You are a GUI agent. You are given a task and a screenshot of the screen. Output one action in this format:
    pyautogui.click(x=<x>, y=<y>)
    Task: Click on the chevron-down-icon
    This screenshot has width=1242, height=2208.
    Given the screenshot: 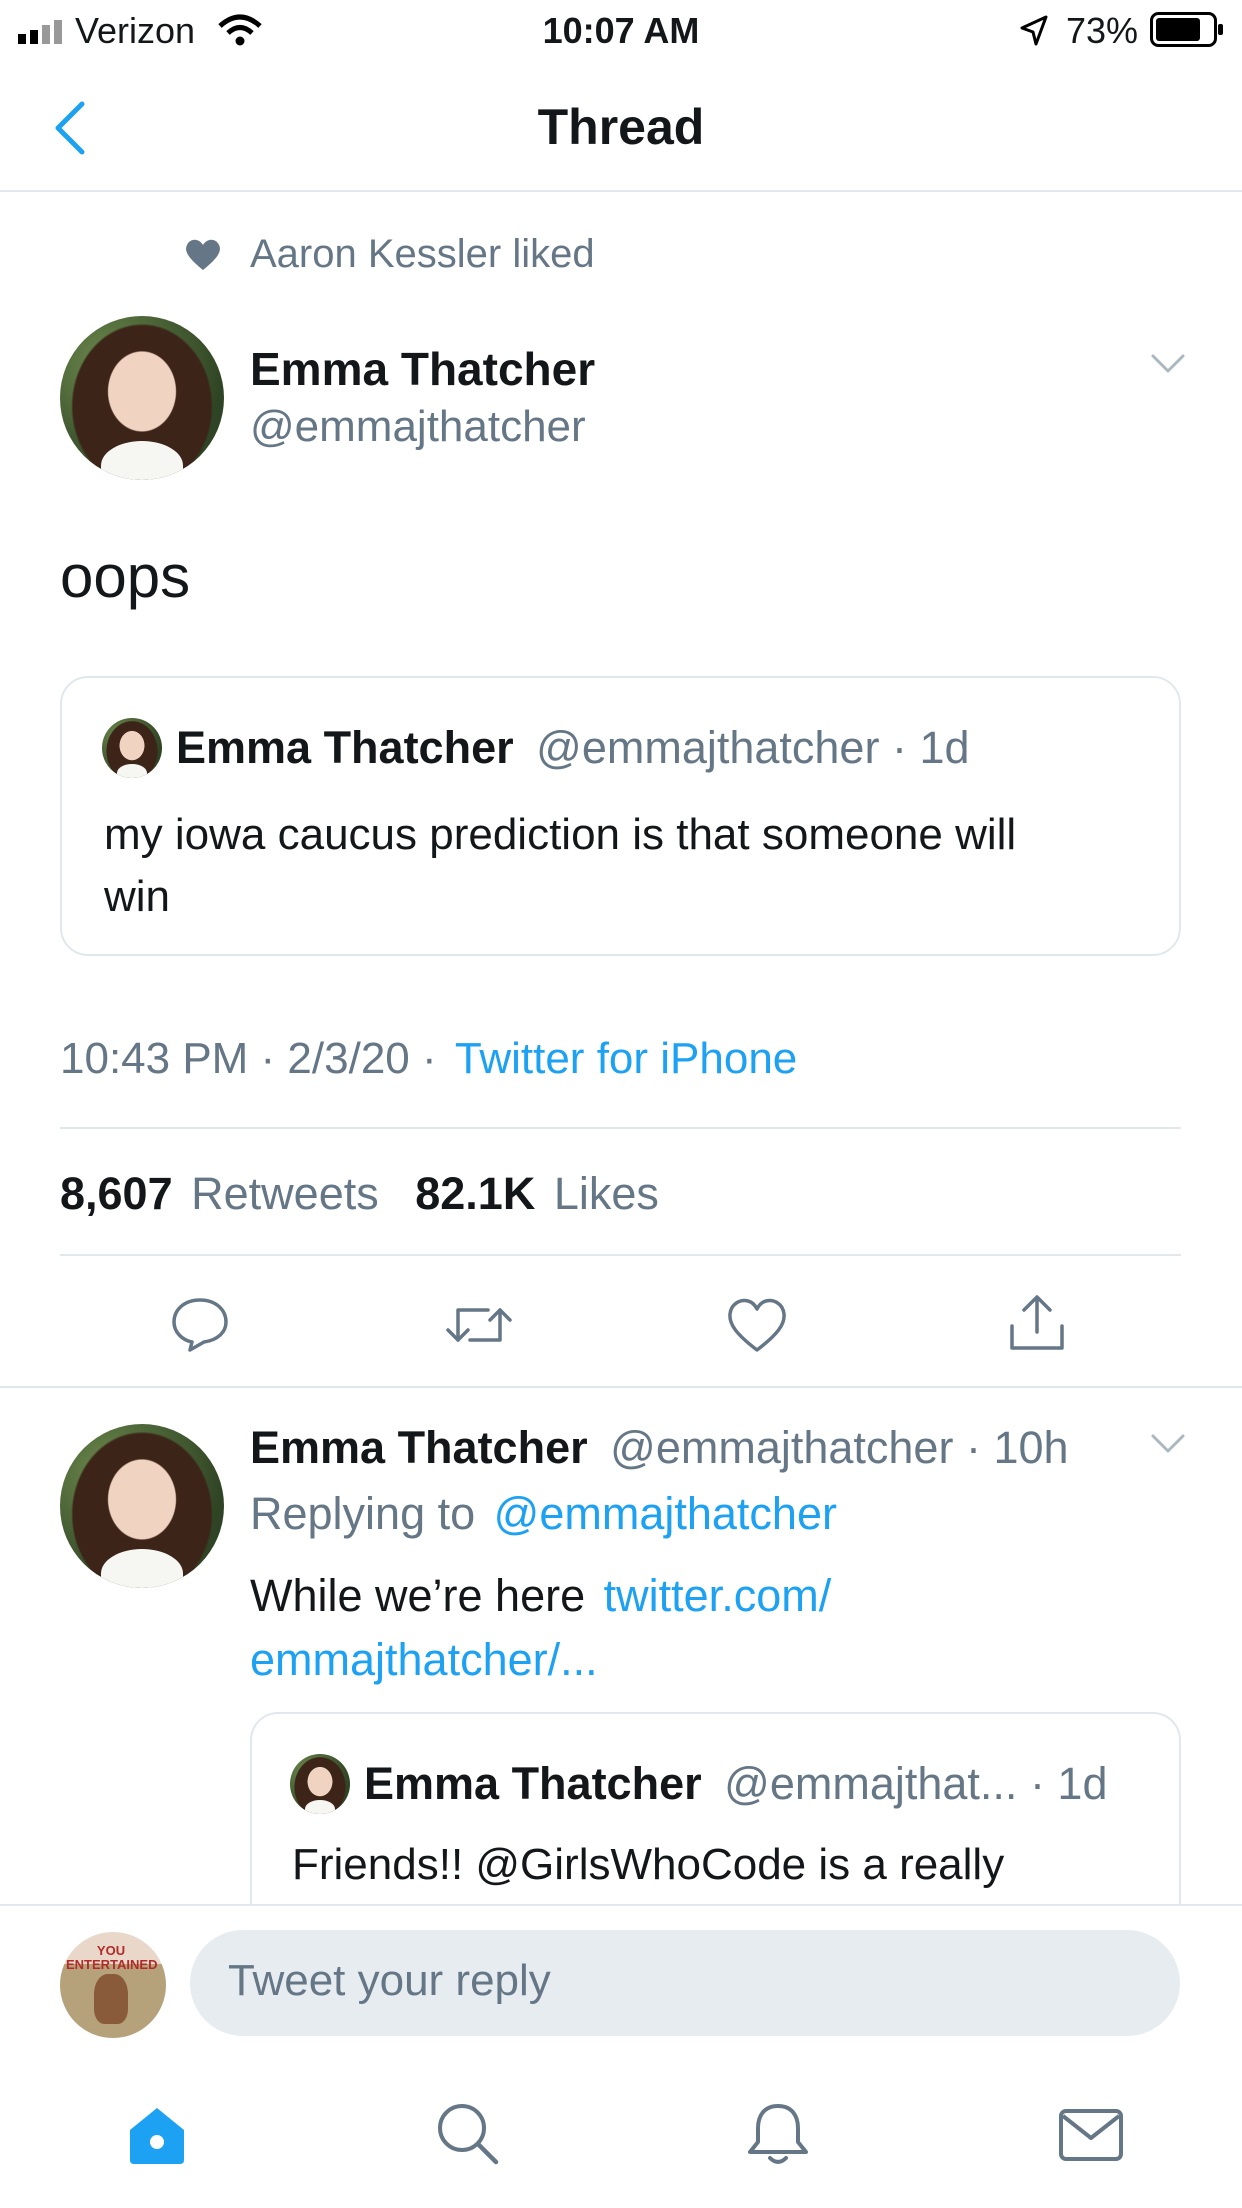 What is the action you would take?
    pyautogui.click(x=1168, y=364)
    